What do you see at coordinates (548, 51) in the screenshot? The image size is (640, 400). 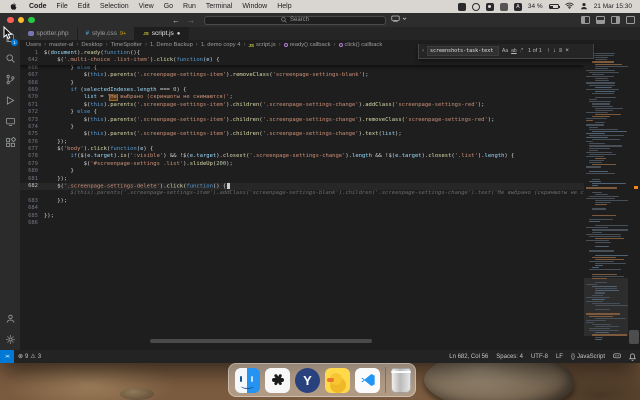 I see `previous-match-icon: ↑` at bounding box center [548, 51].